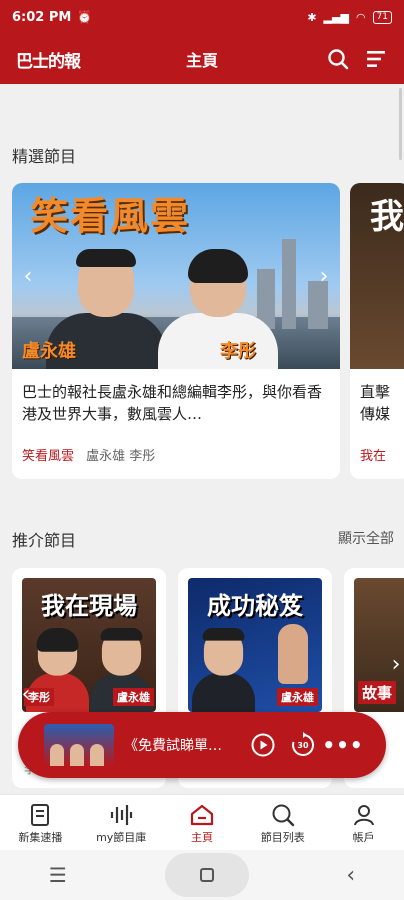  I want to click on play-icon, so click(263, 745).